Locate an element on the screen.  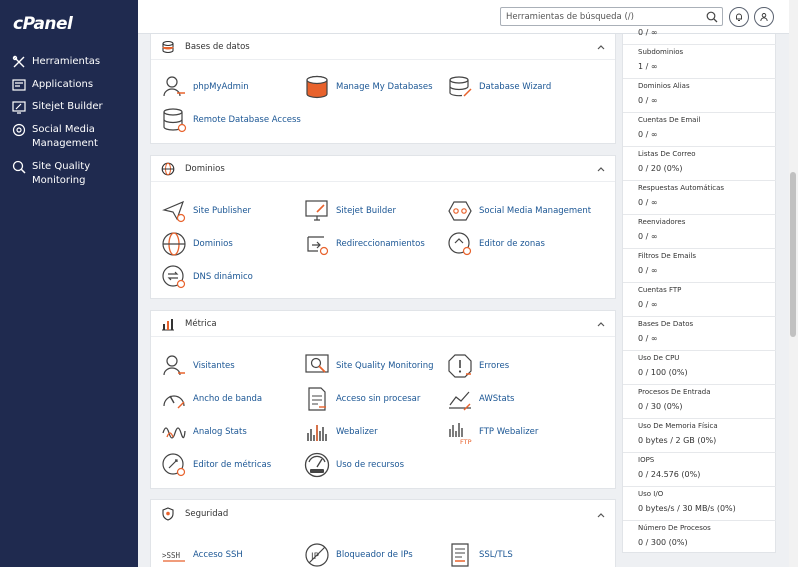
item-errors: Errores is located at coordinates (478, 366).